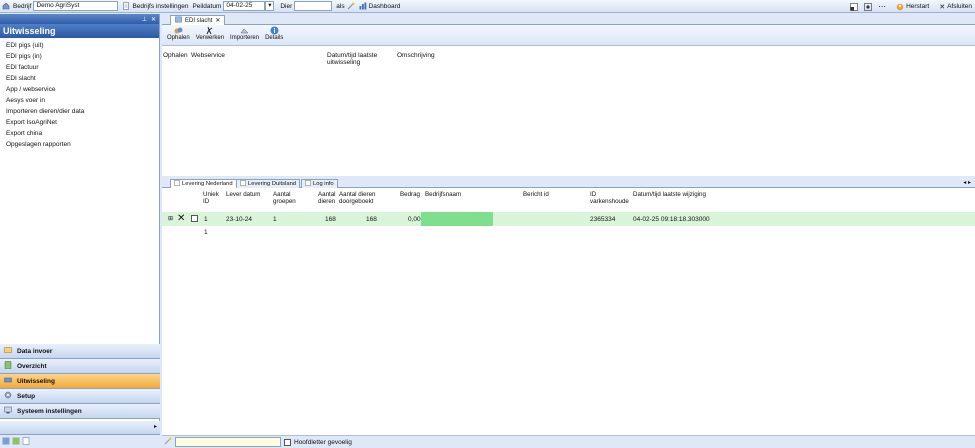 Image resolution: width=975 pixels, height=448 pixels. What do you see at coordinates (207, 6) in the screenshot?
I see `peildatum-label: Peildatum` at bounding box center [207, 6].